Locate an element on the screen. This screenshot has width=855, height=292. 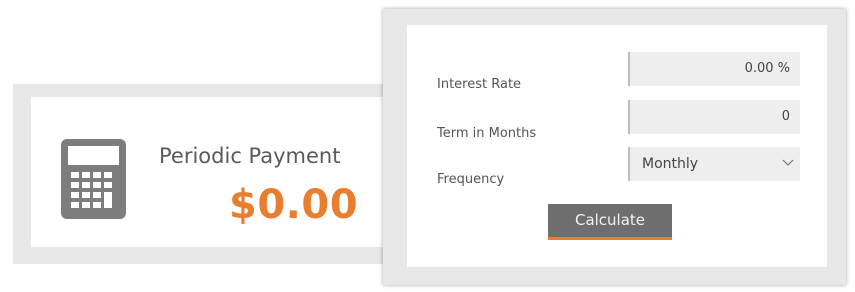
term-months-input: 0 is located at coordinates (714, 117).